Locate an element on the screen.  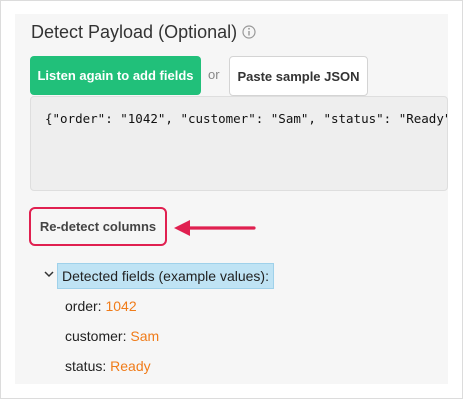
chevron-down-icon is located at coordinates (49, 274).